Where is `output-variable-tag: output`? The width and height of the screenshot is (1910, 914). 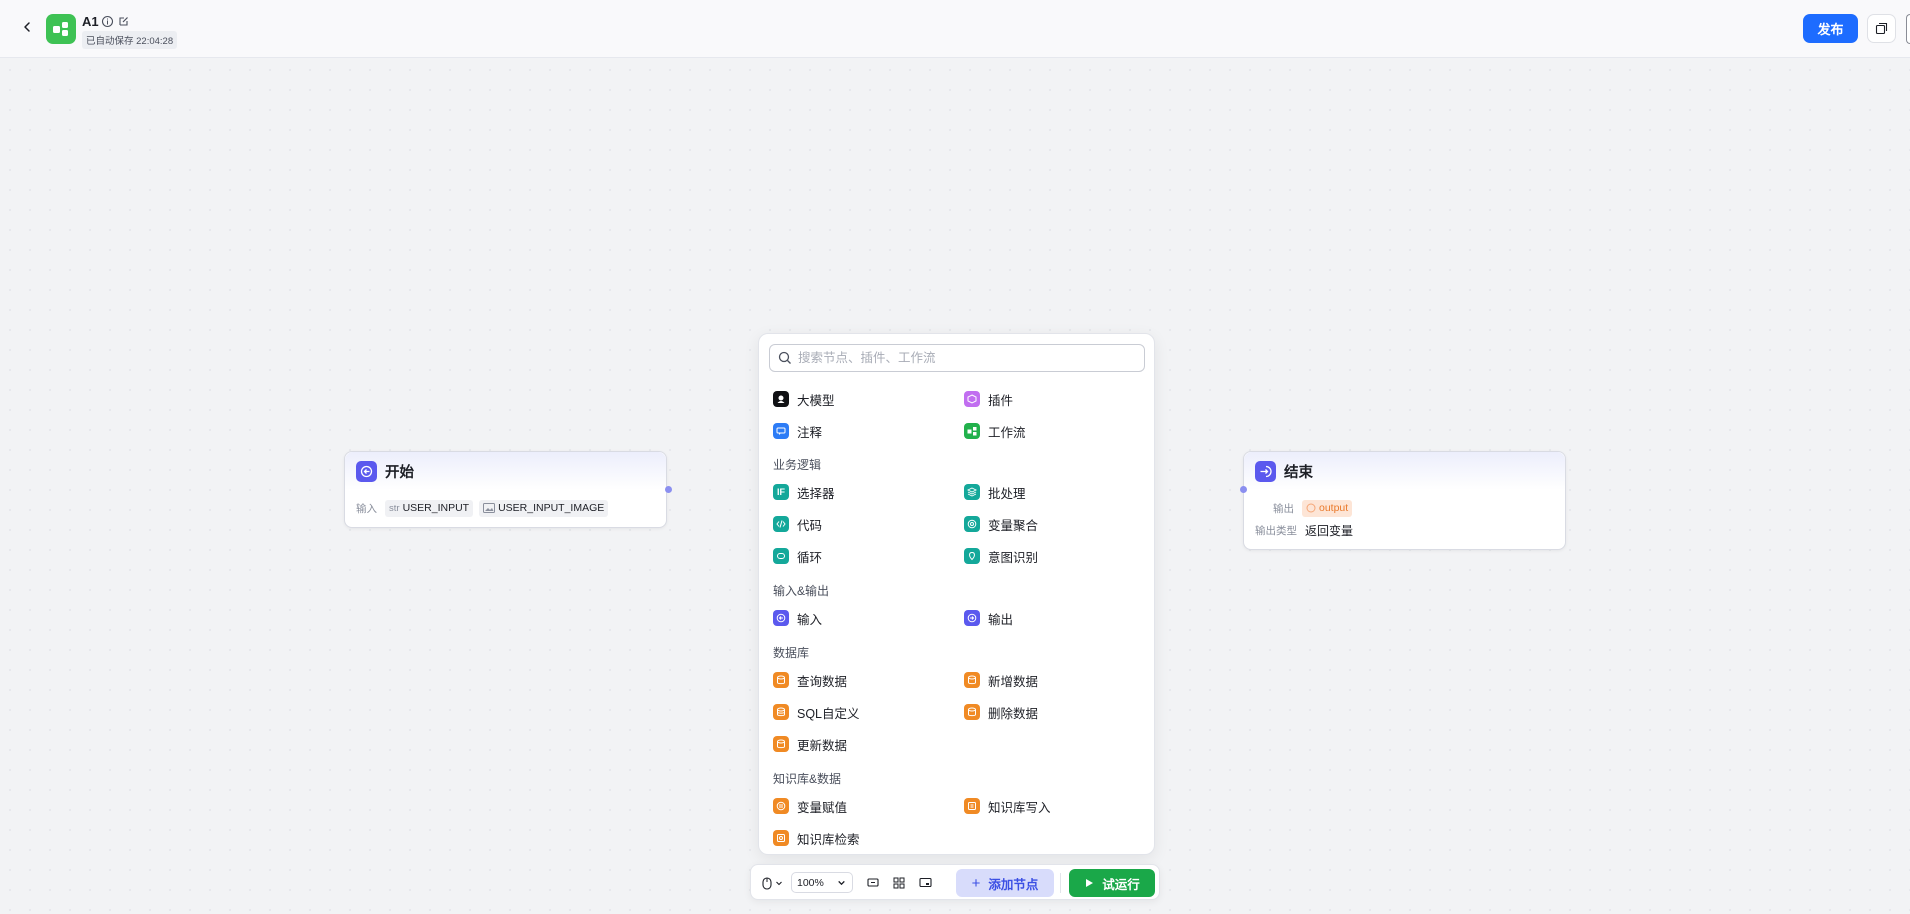
output-variable-tag: output is located at coordinates (1327, 508).